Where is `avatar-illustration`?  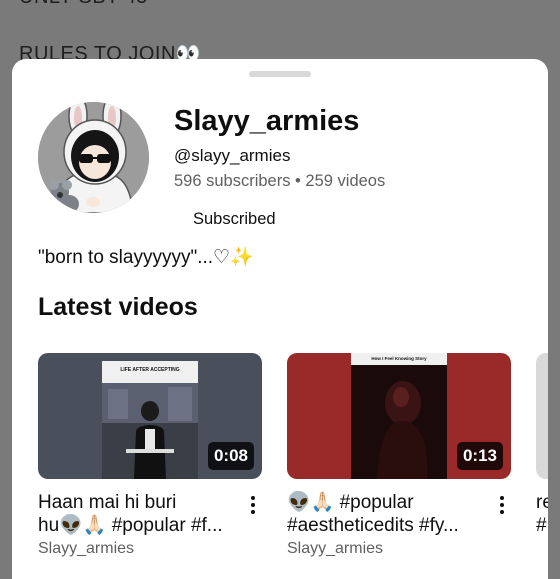
avatar-illustration is located at coordinates (93, 157).